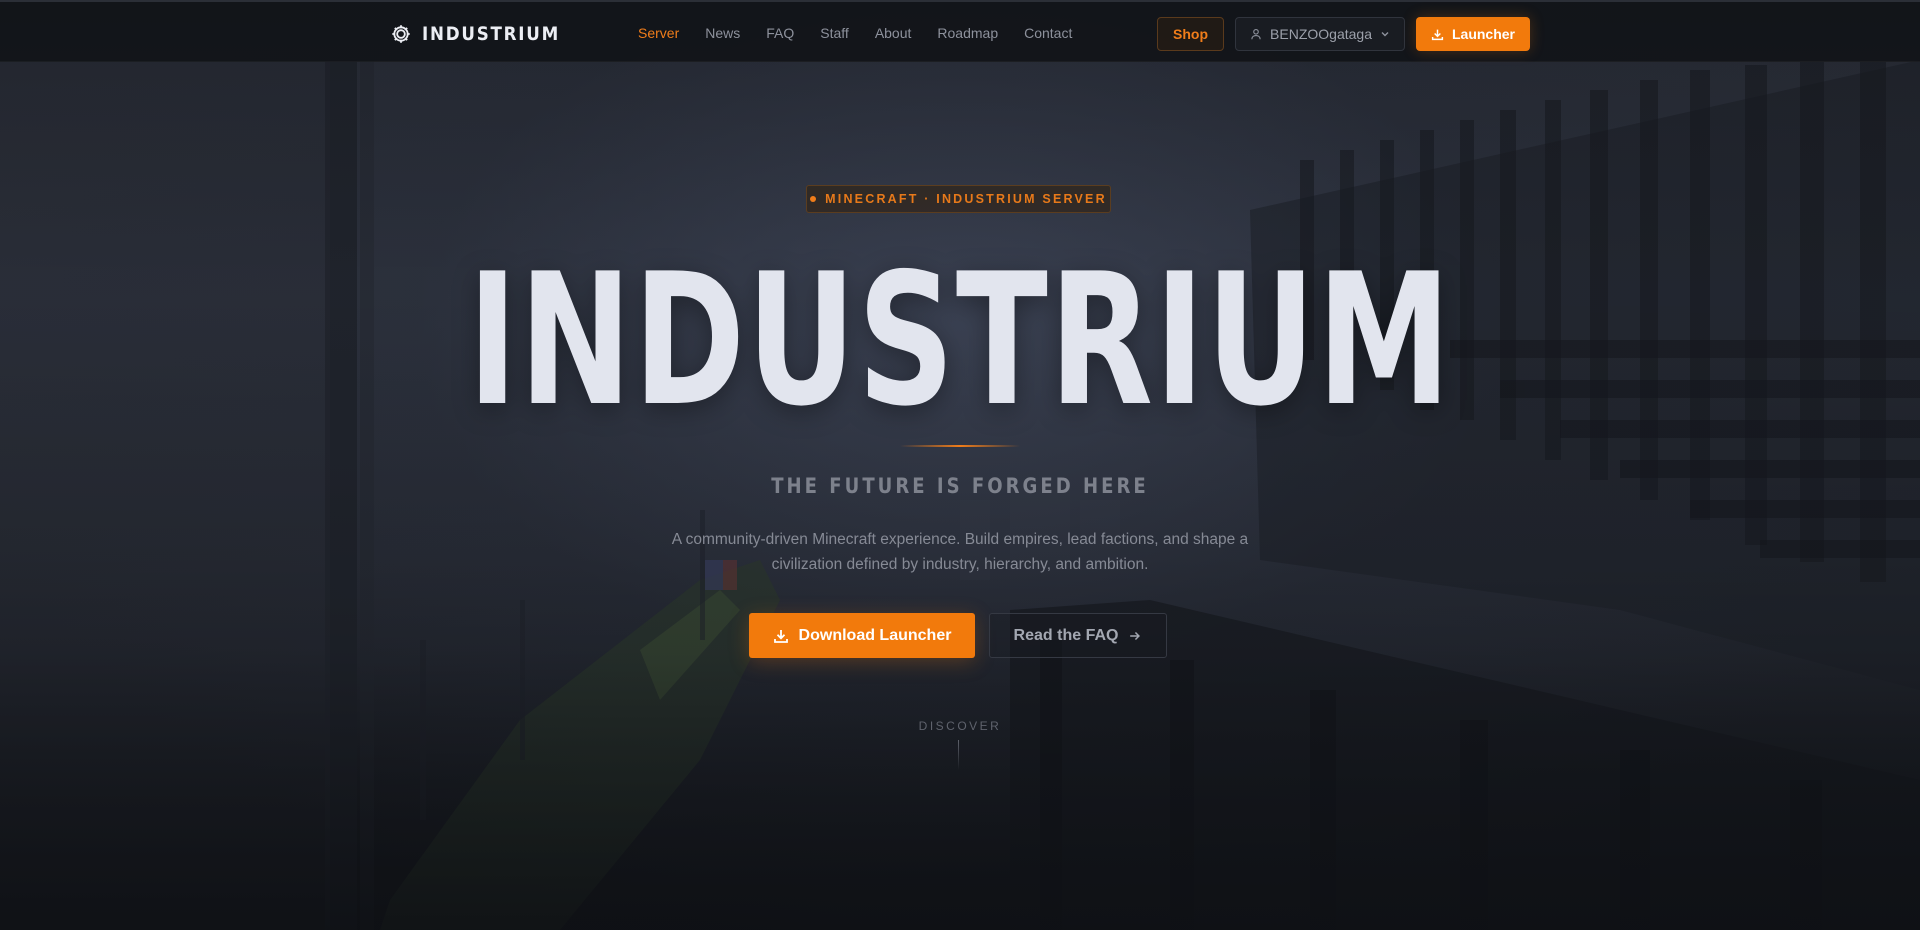  Describe the element at coordinates (834, 33) in the screenshot. I see `nav-link-staff: Staff` at that location.